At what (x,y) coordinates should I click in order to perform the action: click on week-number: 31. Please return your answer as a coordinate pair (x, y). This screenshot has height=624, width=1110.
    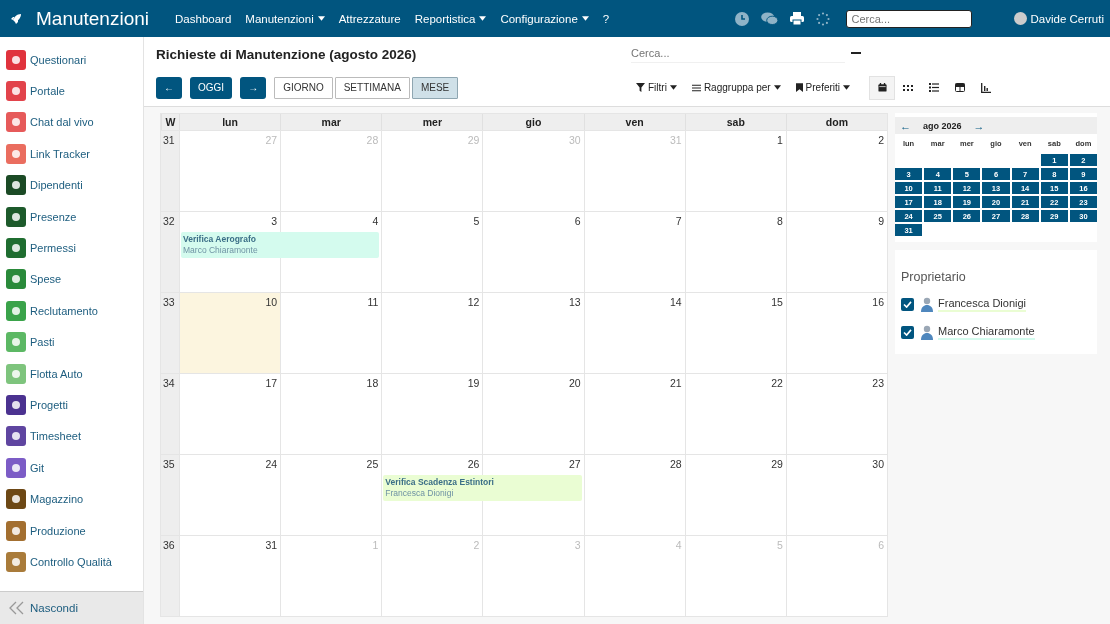
    Looking at the image, I should click on (170, 171).